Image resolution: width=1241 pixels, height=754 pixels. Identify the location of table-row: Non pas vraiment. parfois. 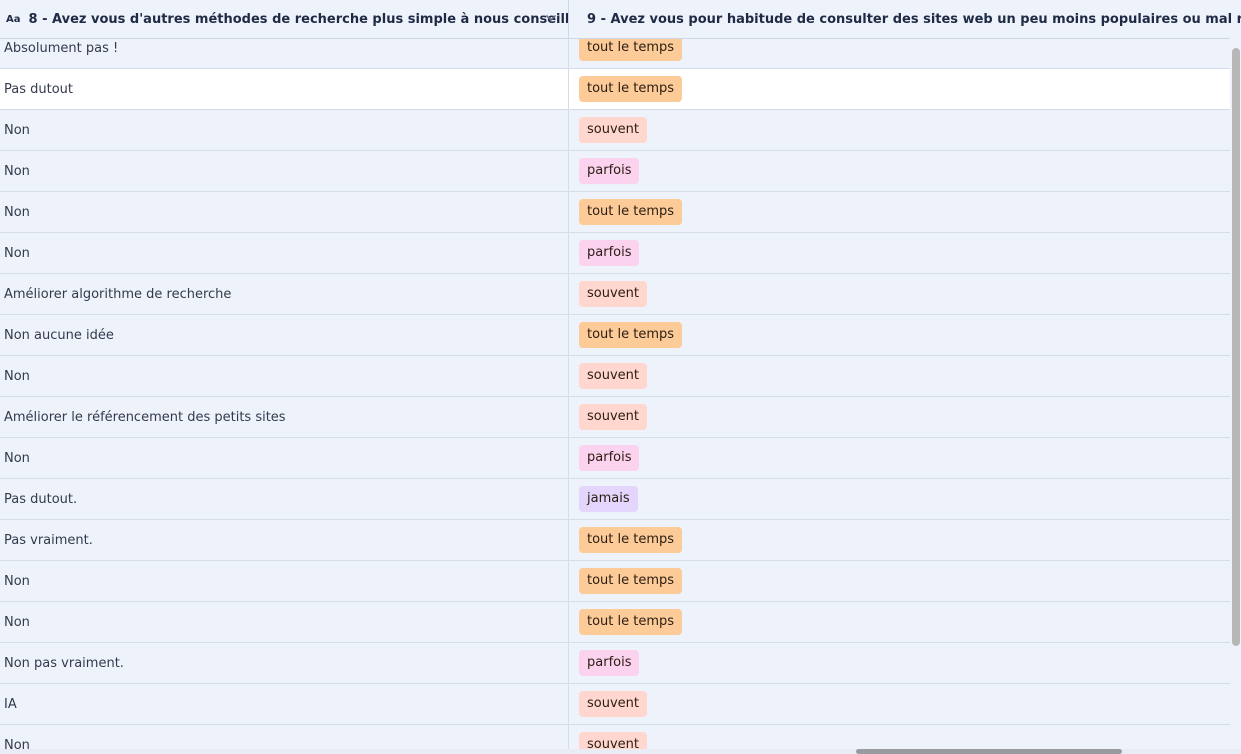
(620, 663).